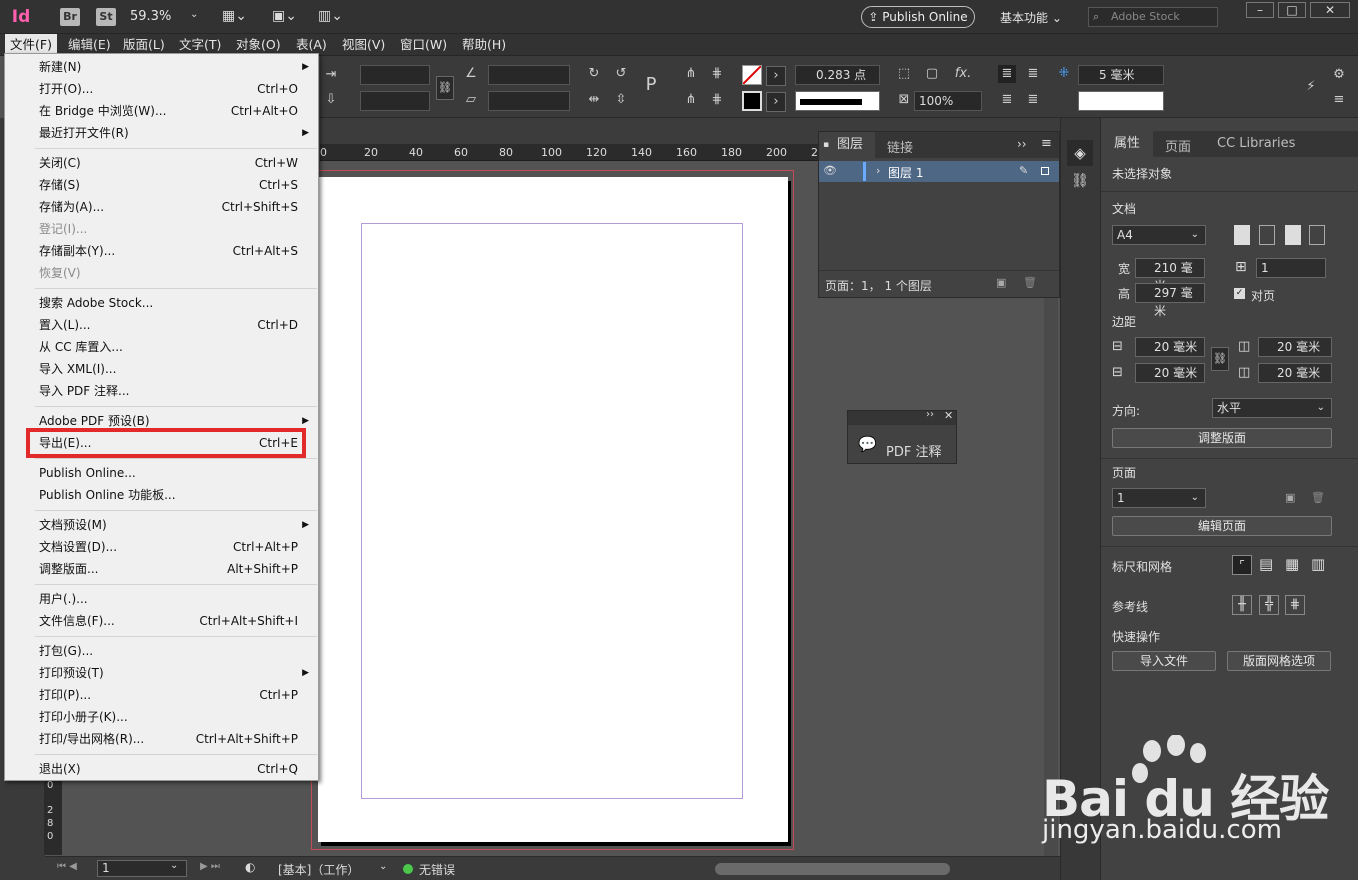  What do you see at coordinates (1267, 235) in the screenshot?
I see `landscape-icon` at bounding box center [1267, 235].